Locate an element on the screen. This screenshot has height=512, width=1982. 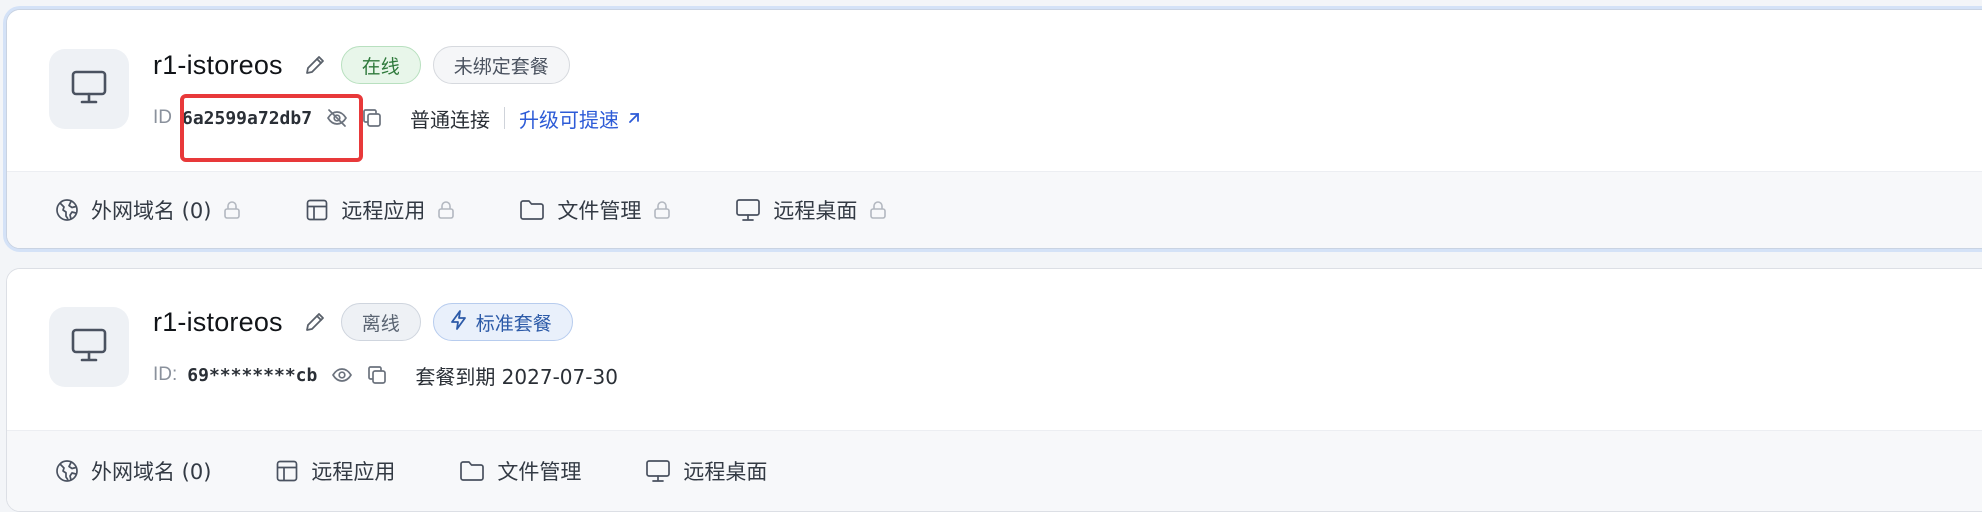
plan-badge: 标准套餐 is located at coordinates (502, 322).